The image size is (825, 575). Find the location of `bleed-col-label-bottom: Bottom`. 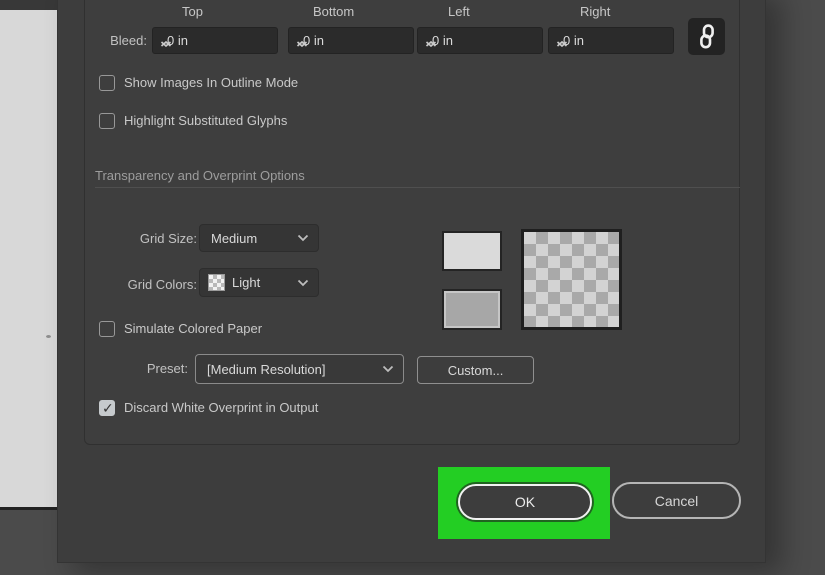

bleed-col-label-bottom: Bottom is located at coordinates (334, 11).